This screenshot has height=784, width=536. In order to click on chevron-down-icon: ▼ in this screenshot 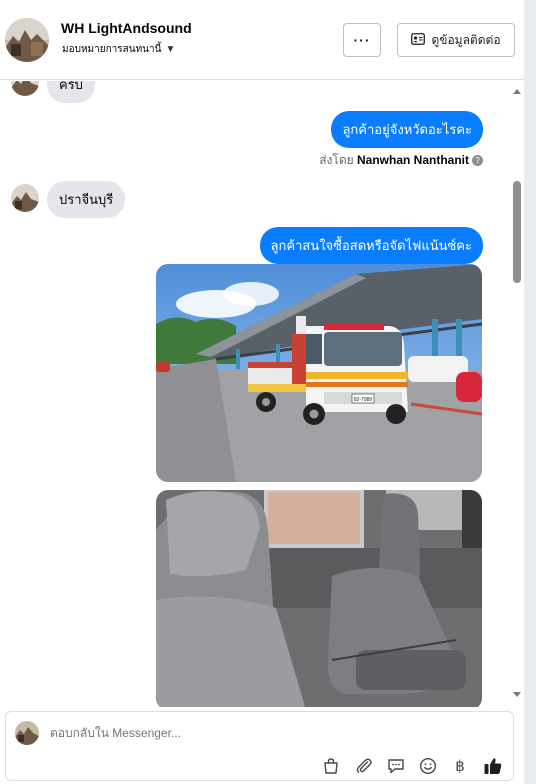, I will do `click(170, 49)`.